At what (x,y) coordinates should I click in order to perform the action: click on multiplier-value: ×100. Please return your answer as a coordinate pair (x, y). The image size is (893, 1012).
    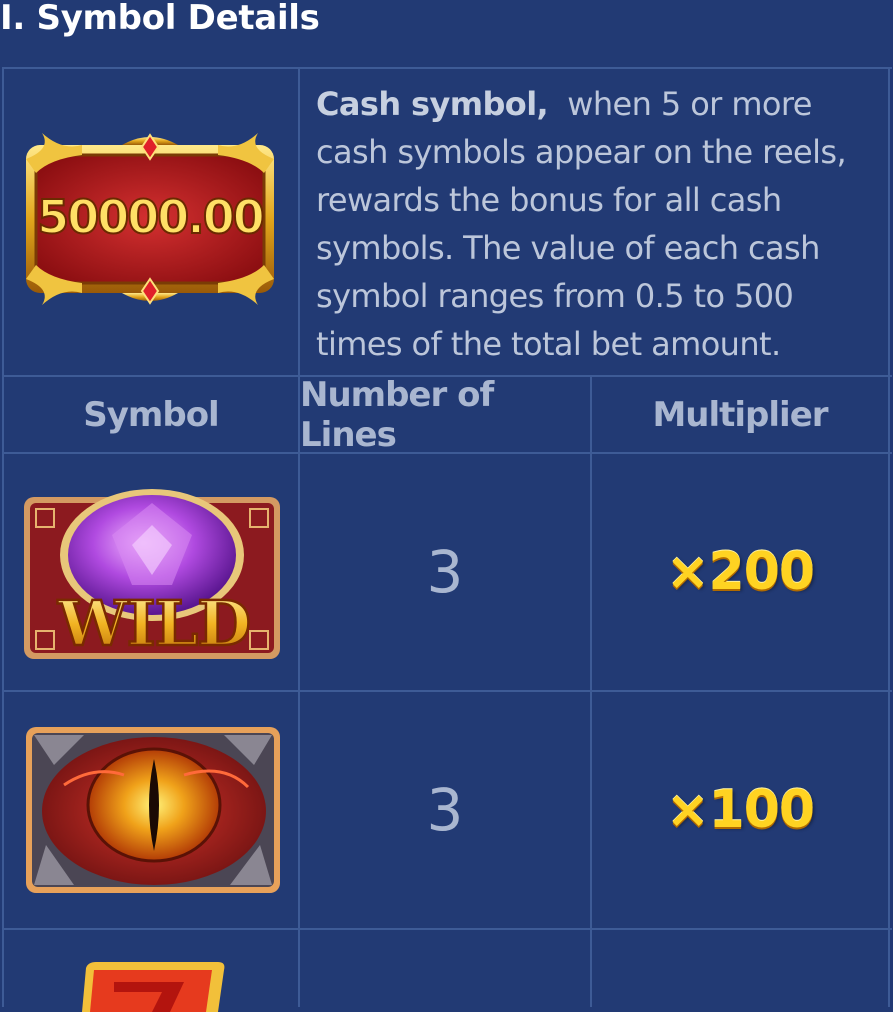
    Looking at the image, I should click on (740, 810).